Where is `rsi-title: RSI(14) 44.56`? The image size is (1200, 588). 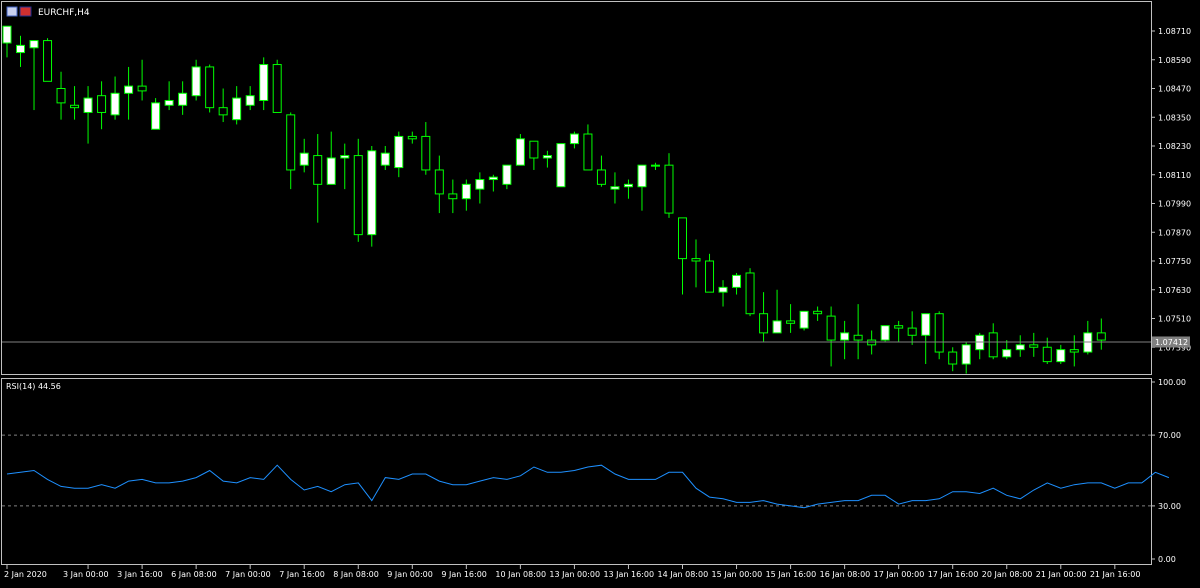 rsi-title: RSI(14) 44.56 is located at coordinates (33, 386).